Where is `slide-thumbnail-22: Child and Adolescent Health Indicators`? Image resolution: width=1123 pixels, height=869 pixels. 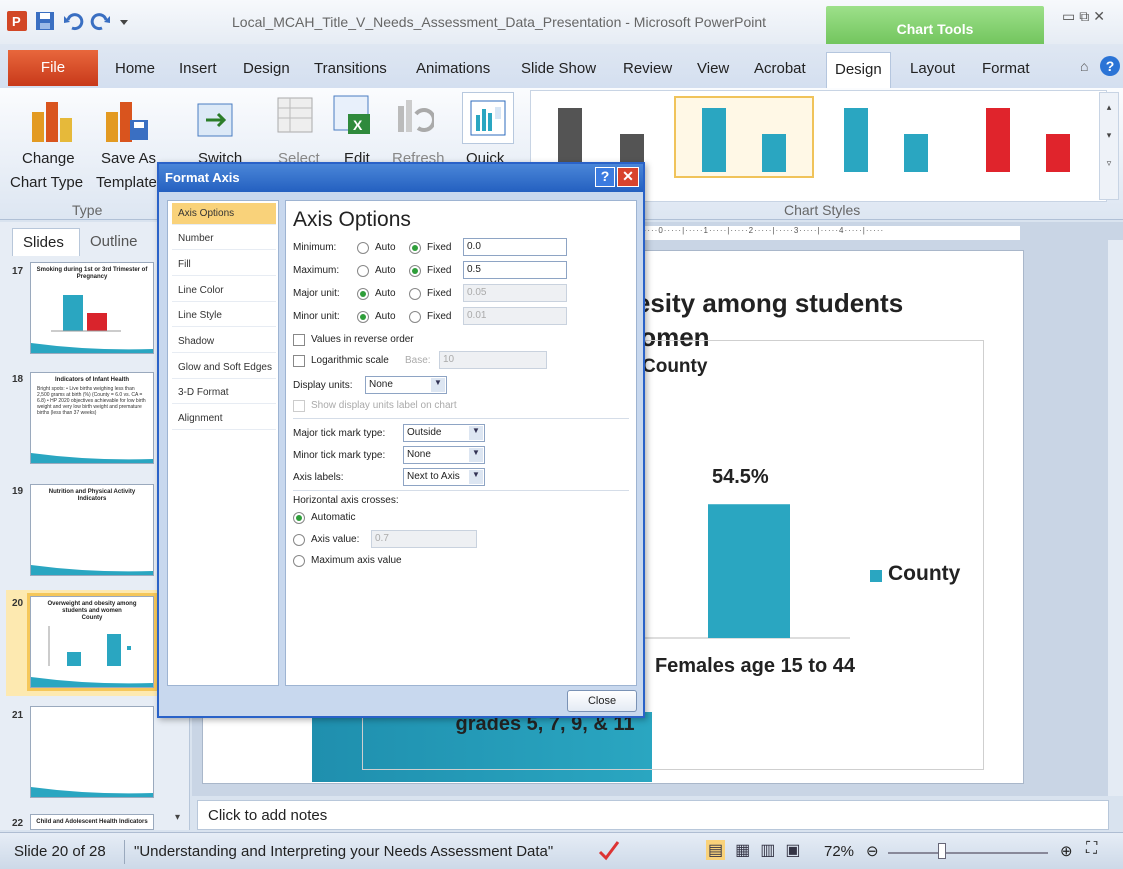 slide-thumbnail-22: Child and Adolescent Health Indicators is located at coordinates (92, 822).